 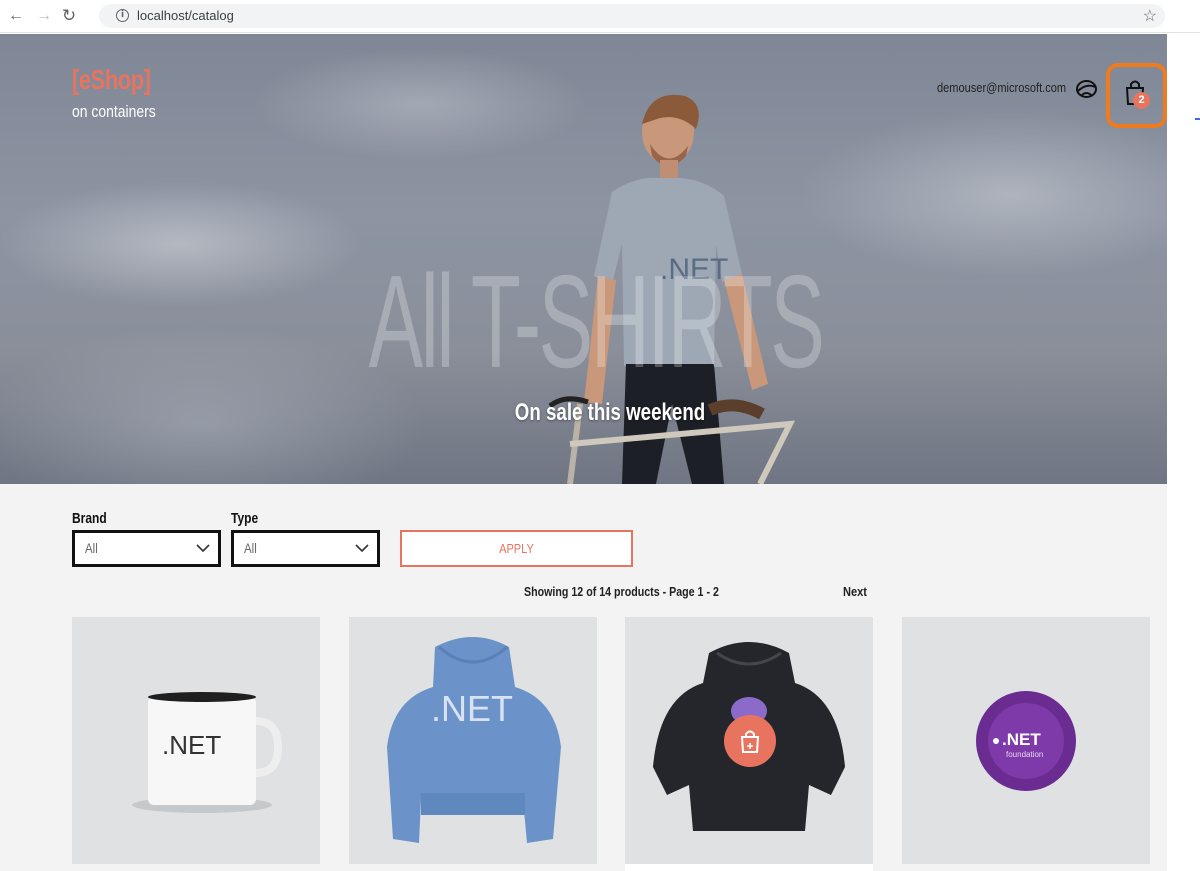 What do you see at coordinates (69, 16) in the screenshot?
I see `reload-icon: ↻` at bounding box center [69, 16].